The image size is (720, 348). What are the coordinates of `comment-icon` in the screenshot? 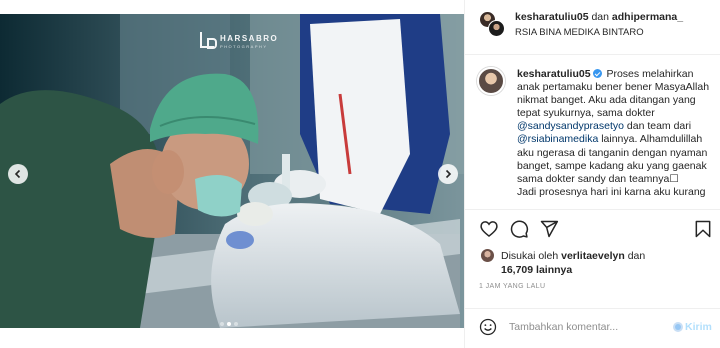 It's located at (519, 229).